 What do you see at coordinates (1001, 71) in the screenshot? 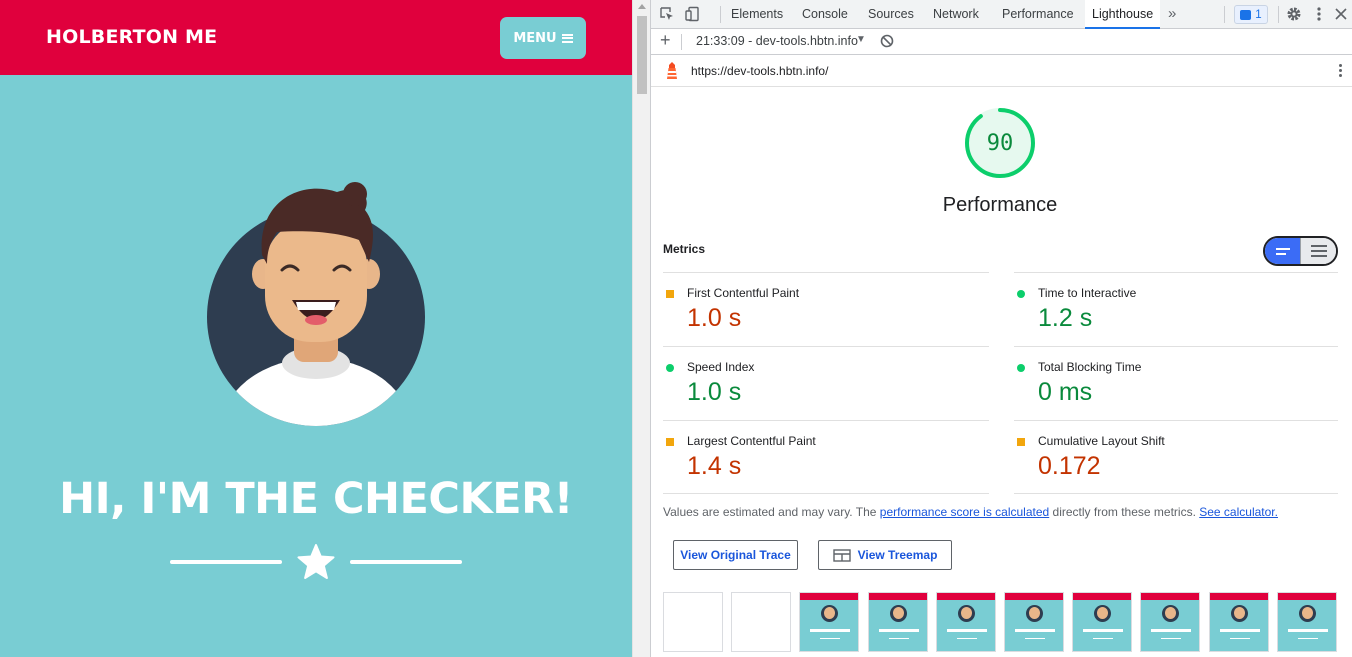
I see `report-url-bar: https://dev-tools.hbtn.info/` at bounding box center [1001, 71].